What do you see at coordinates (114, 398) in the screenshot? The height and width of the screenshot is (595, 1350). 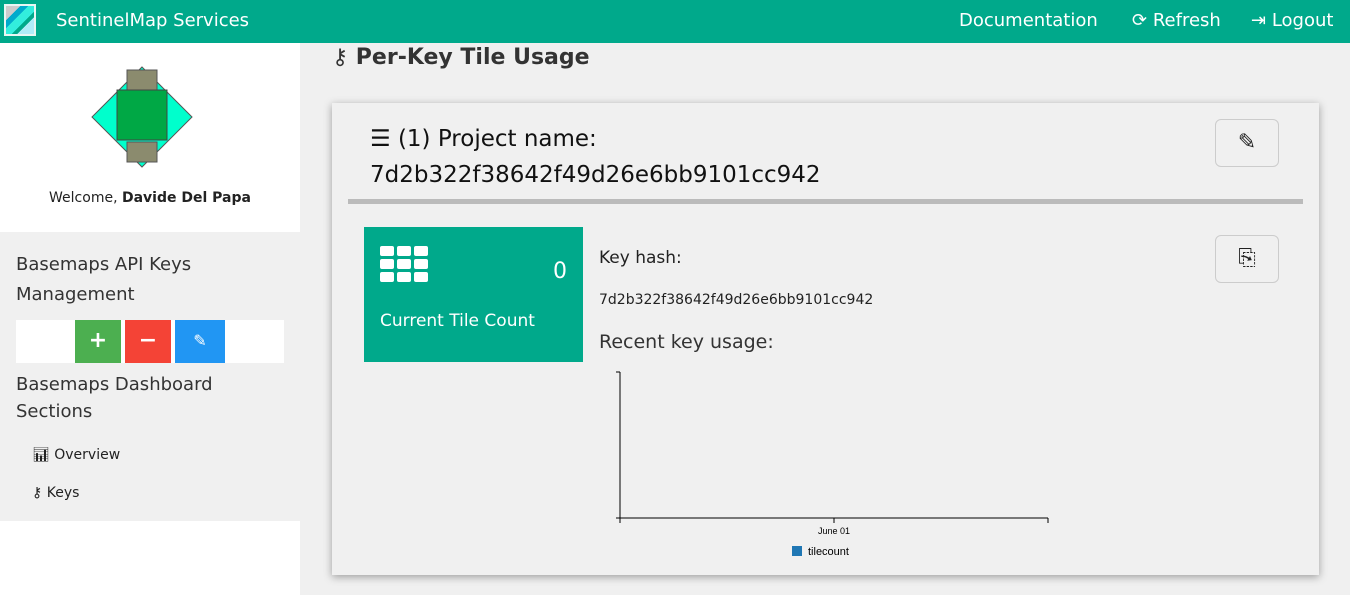 I see `dashboard-sections-title: Basemaps Dashboard Sections` at bounding box center [114, 398].